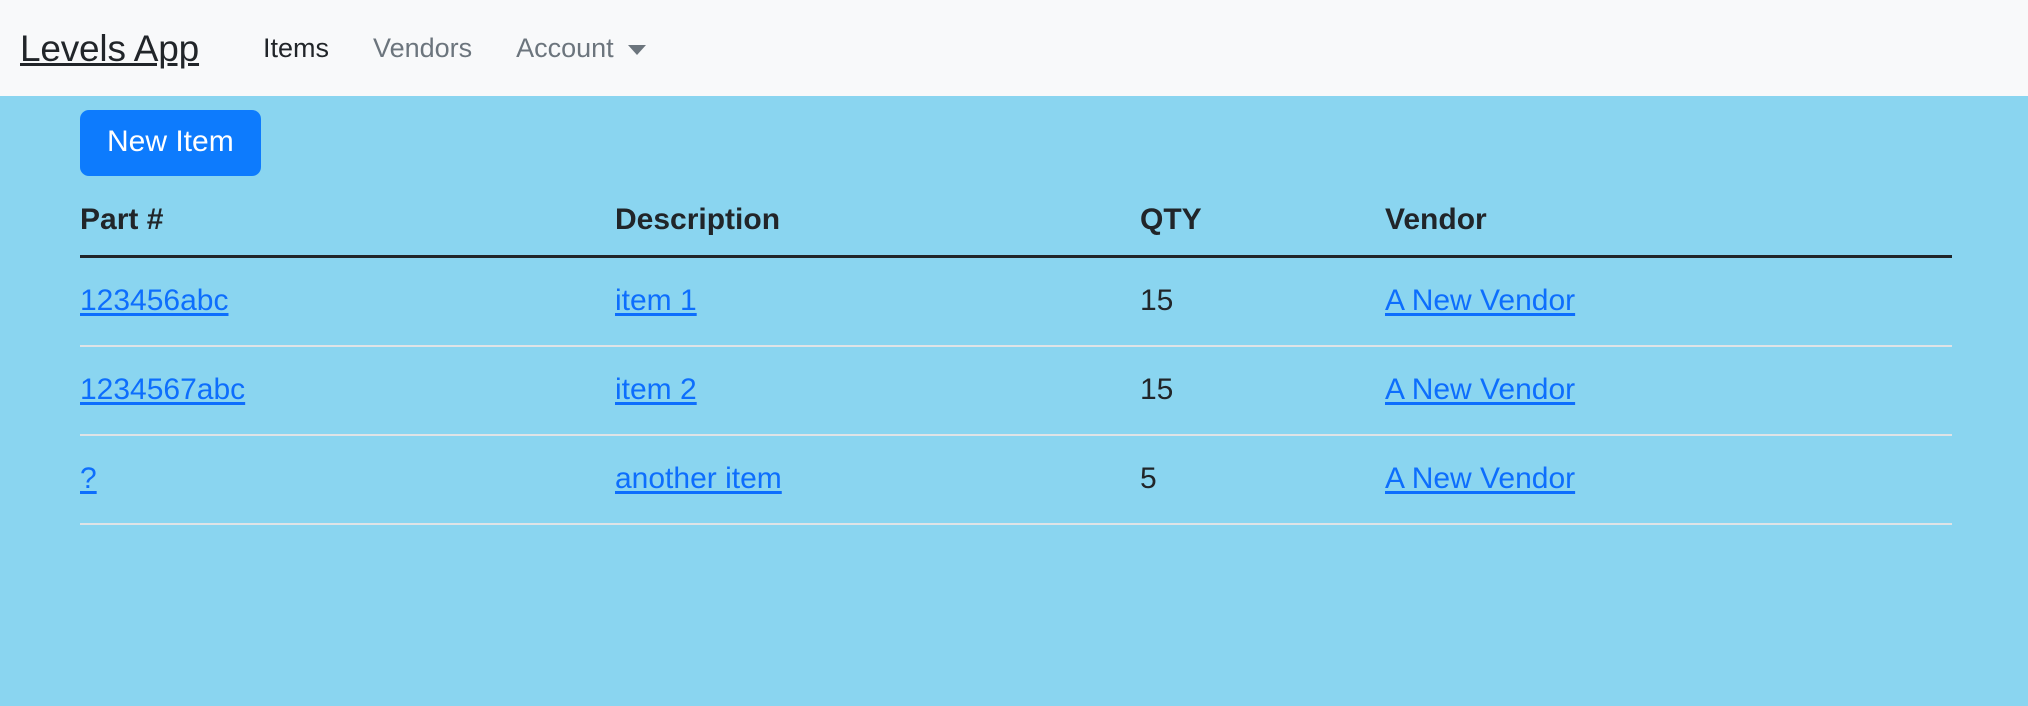  Describe the element at coordinates (877, 301) in the screenshot. I see `cell-description: item 1` at that location.